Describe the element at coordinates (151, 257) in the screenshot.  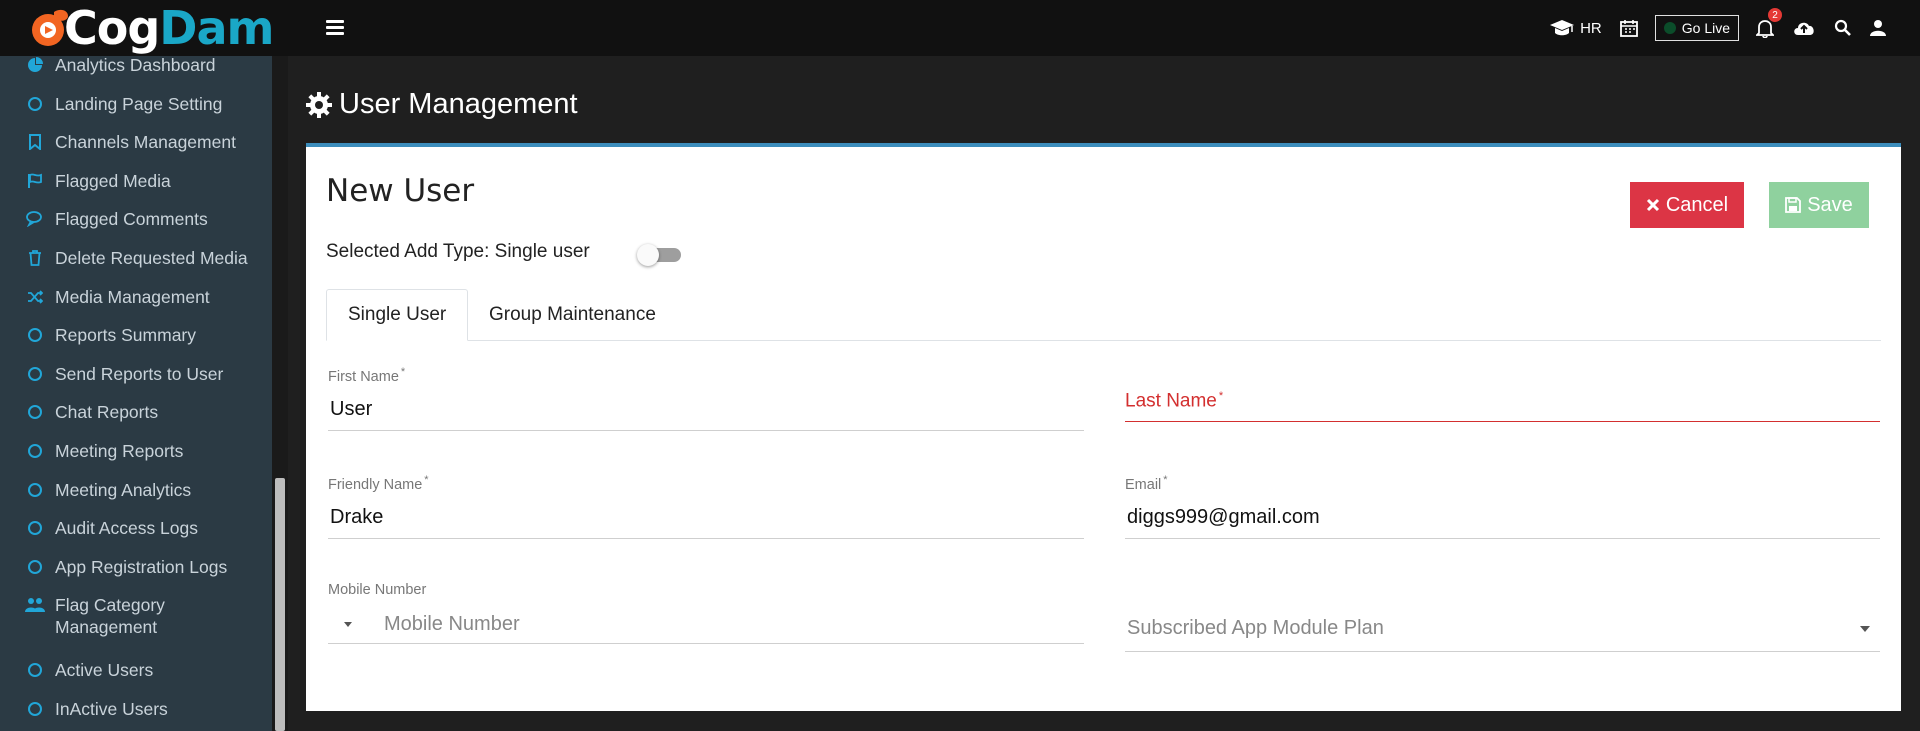
I see `sidebar-item-label: Delete Requested Media` at that location.